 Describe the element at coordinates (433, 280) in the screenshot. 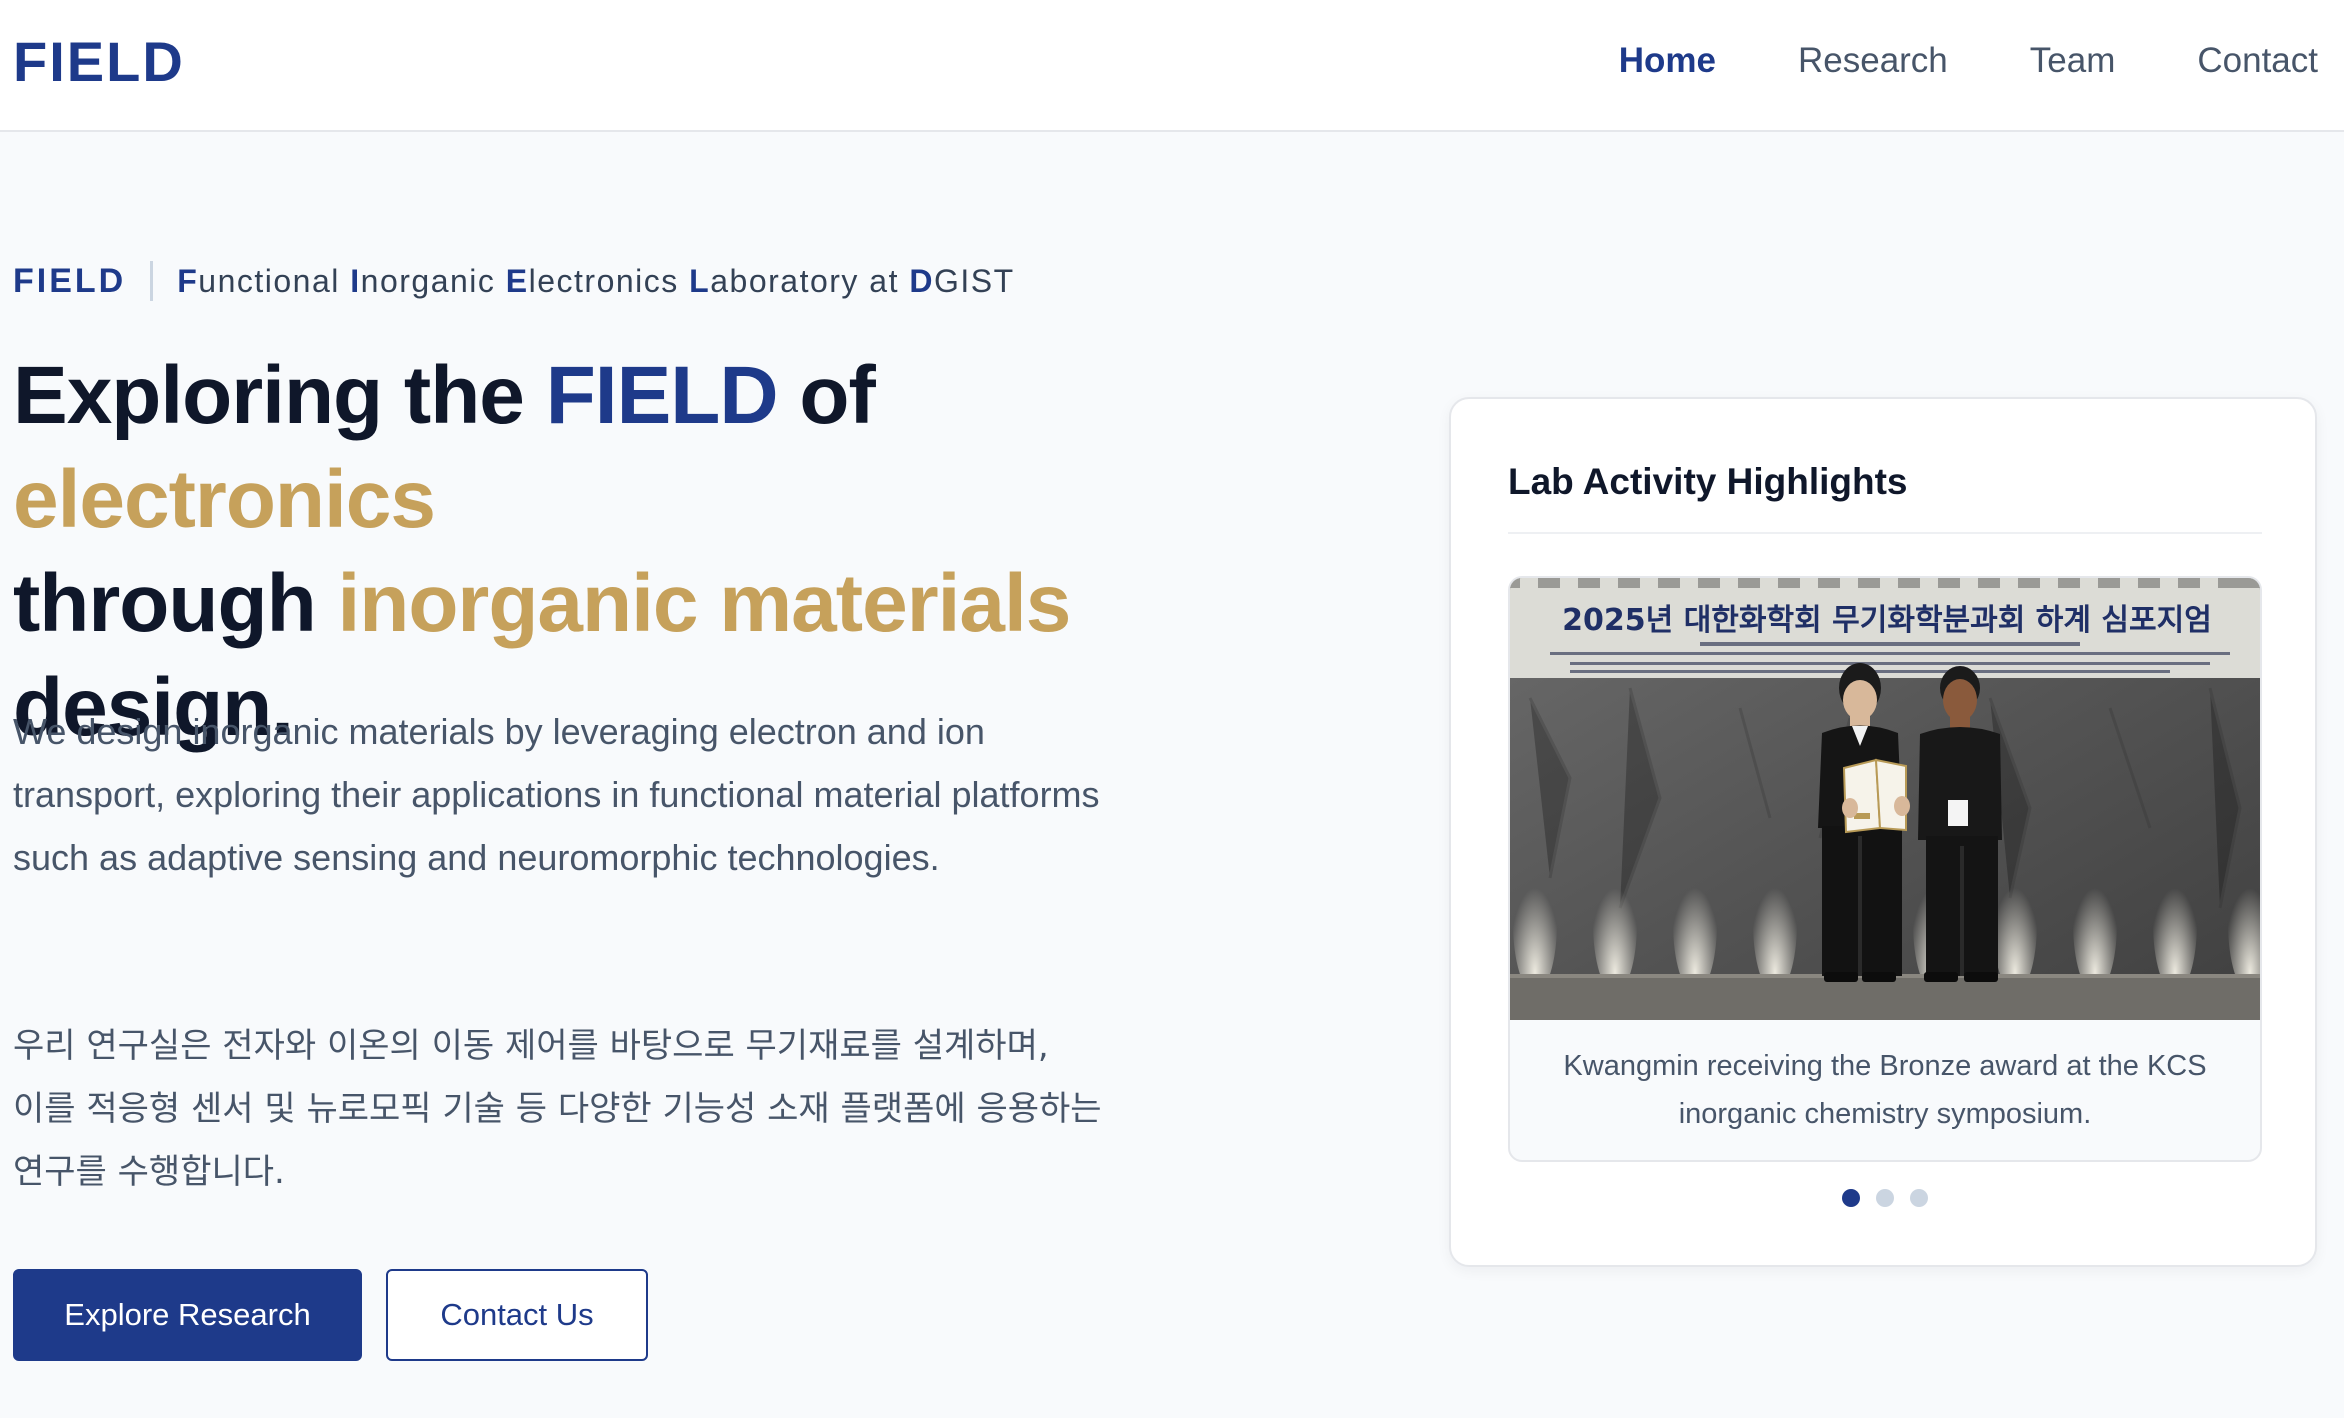

I see `word-rest: norganic` at that location.